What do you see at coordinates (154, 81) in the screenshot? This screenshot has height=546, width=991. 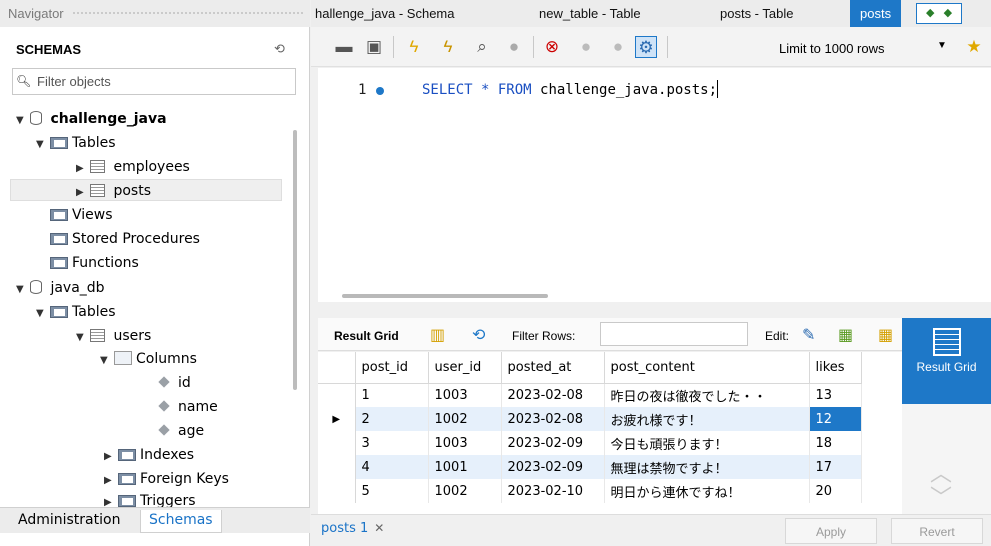 I see `filter-objects-field: 🔍︎` at bounding box center [154, 81].